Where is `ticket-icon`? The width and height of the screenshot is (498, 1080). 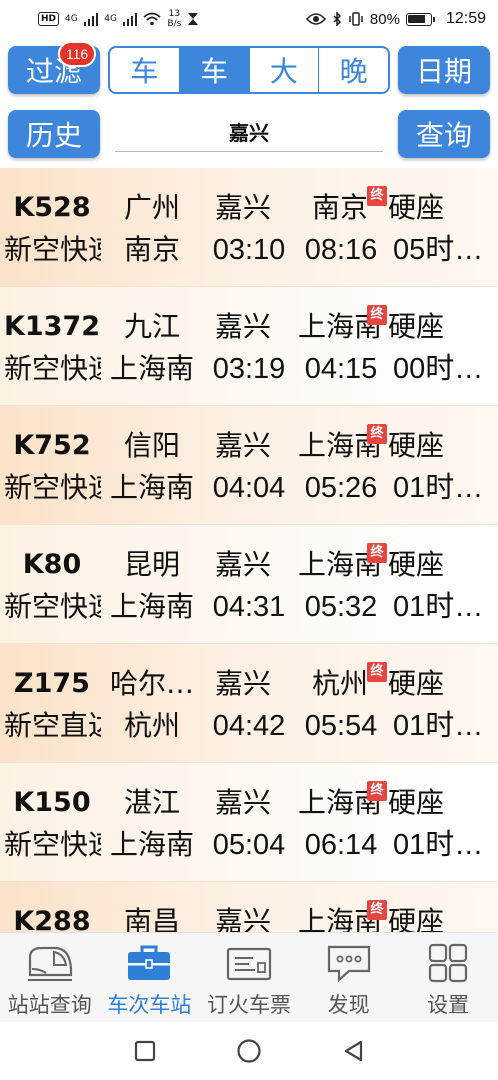 ticket-icon is located at coordinates (249, 963).